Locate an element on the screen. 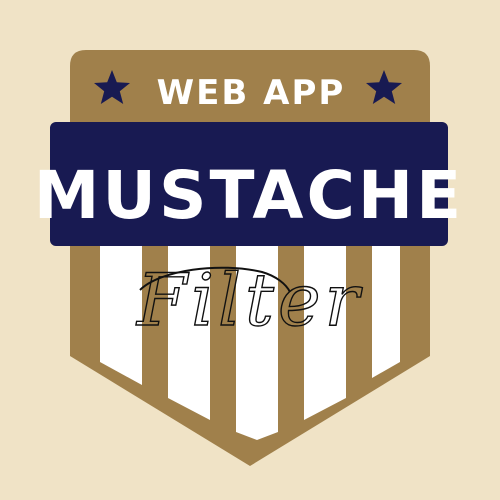 Image resolution: width=500 pixels, height=500 pixels. script-text: Filter is located at coordinates (249, 300).